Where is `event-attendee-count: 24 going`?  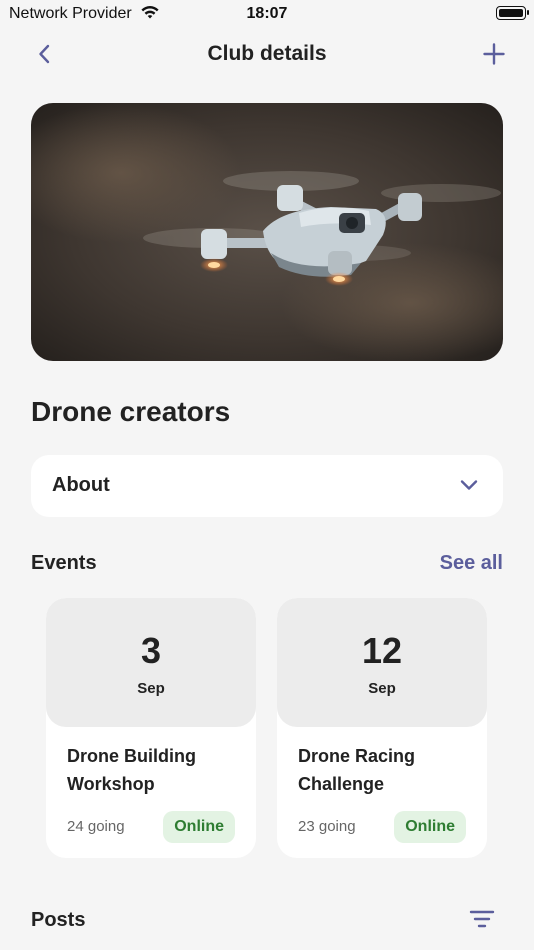 event-attendee-count: 24 going is located at coordinates (96, 826).